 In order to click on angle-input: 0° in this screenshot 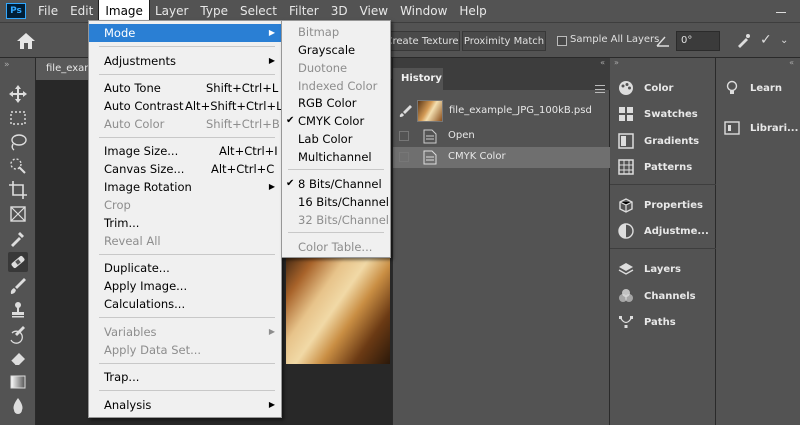, I will do `click(698, 41)`.